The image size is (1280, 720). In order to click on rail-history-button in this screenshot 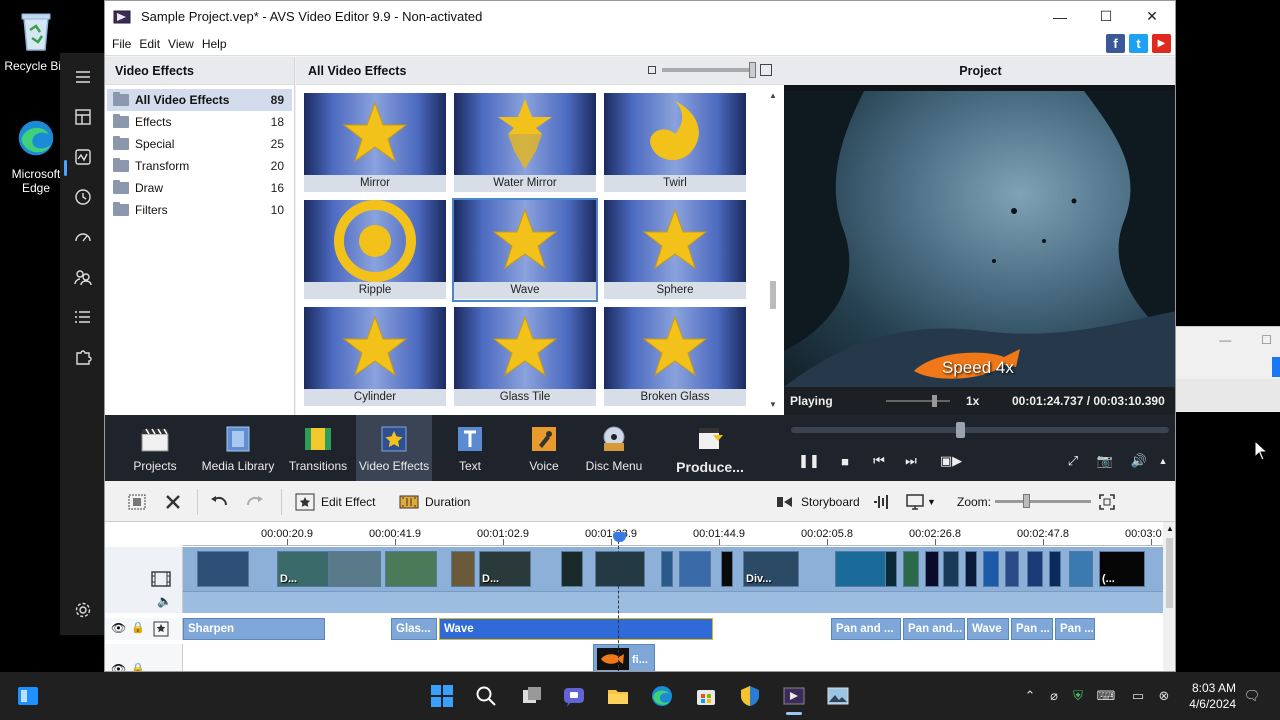, I will do `click(83, 197)`.